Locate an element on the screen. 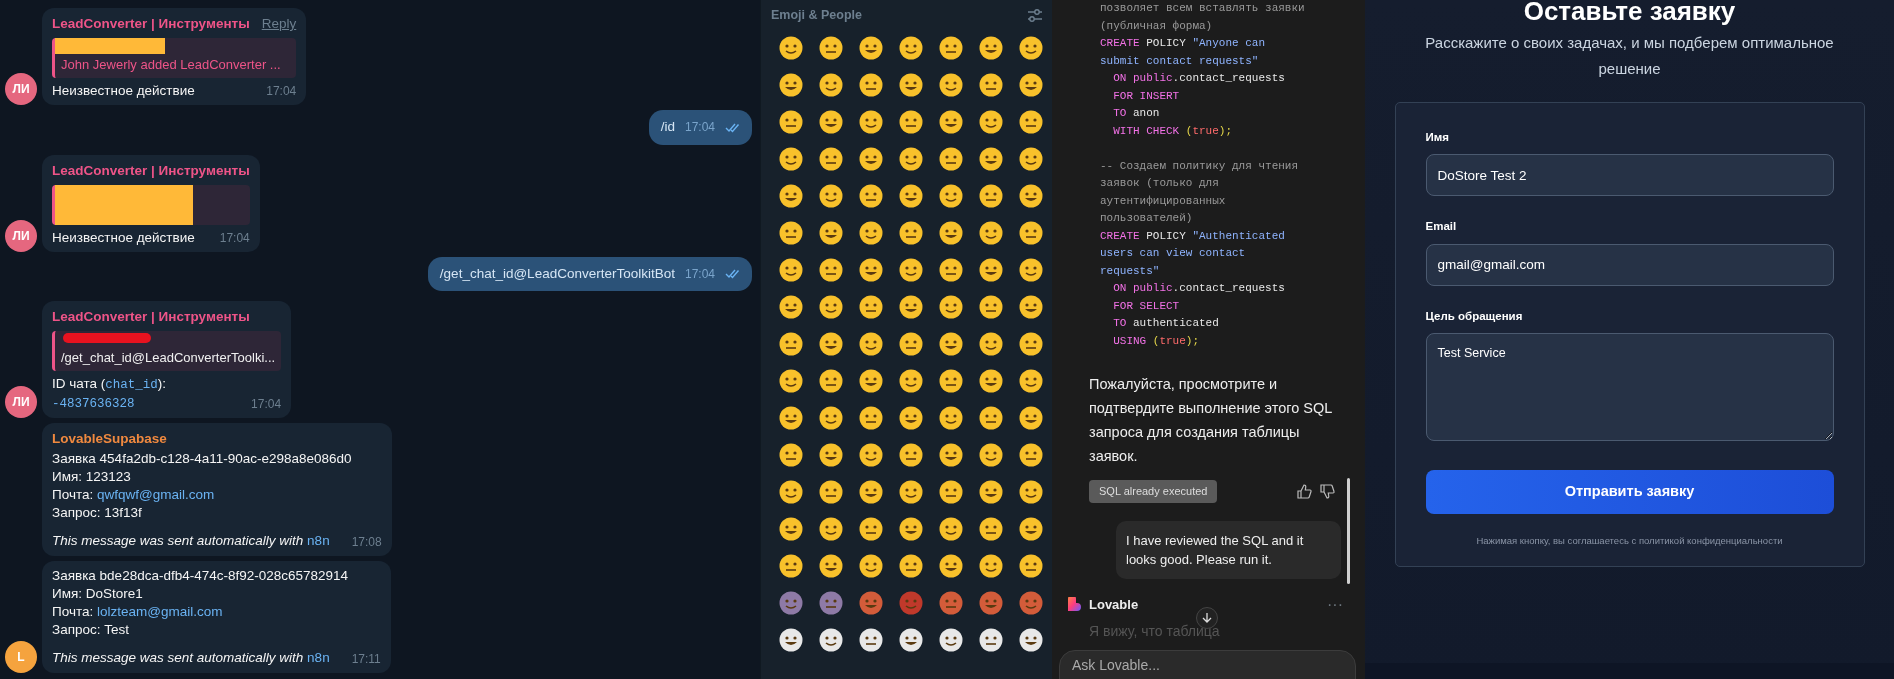  settings-icon is located at coordinates (1035, 15).